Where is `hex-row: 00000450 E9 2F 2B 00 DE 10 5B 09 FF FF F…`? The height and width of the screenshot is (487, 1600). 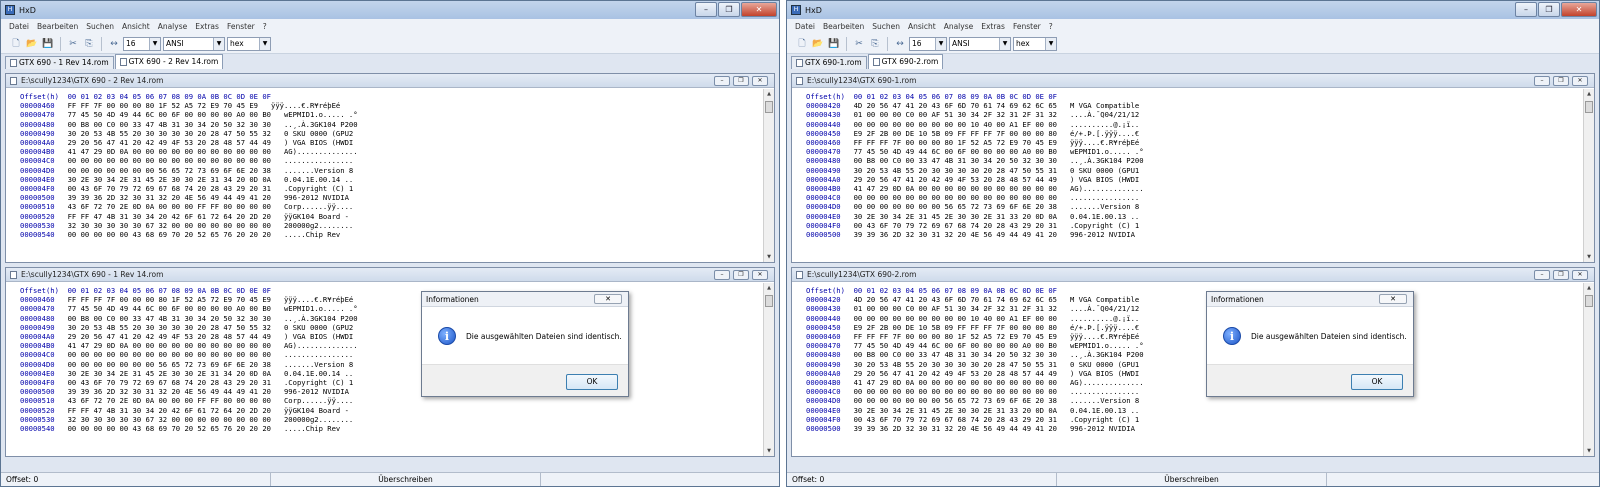
hex-row: 00000450 E9 2F 2B 00 DE 10 5B 09 FF FF F… is located at coordinates (1194, 327).